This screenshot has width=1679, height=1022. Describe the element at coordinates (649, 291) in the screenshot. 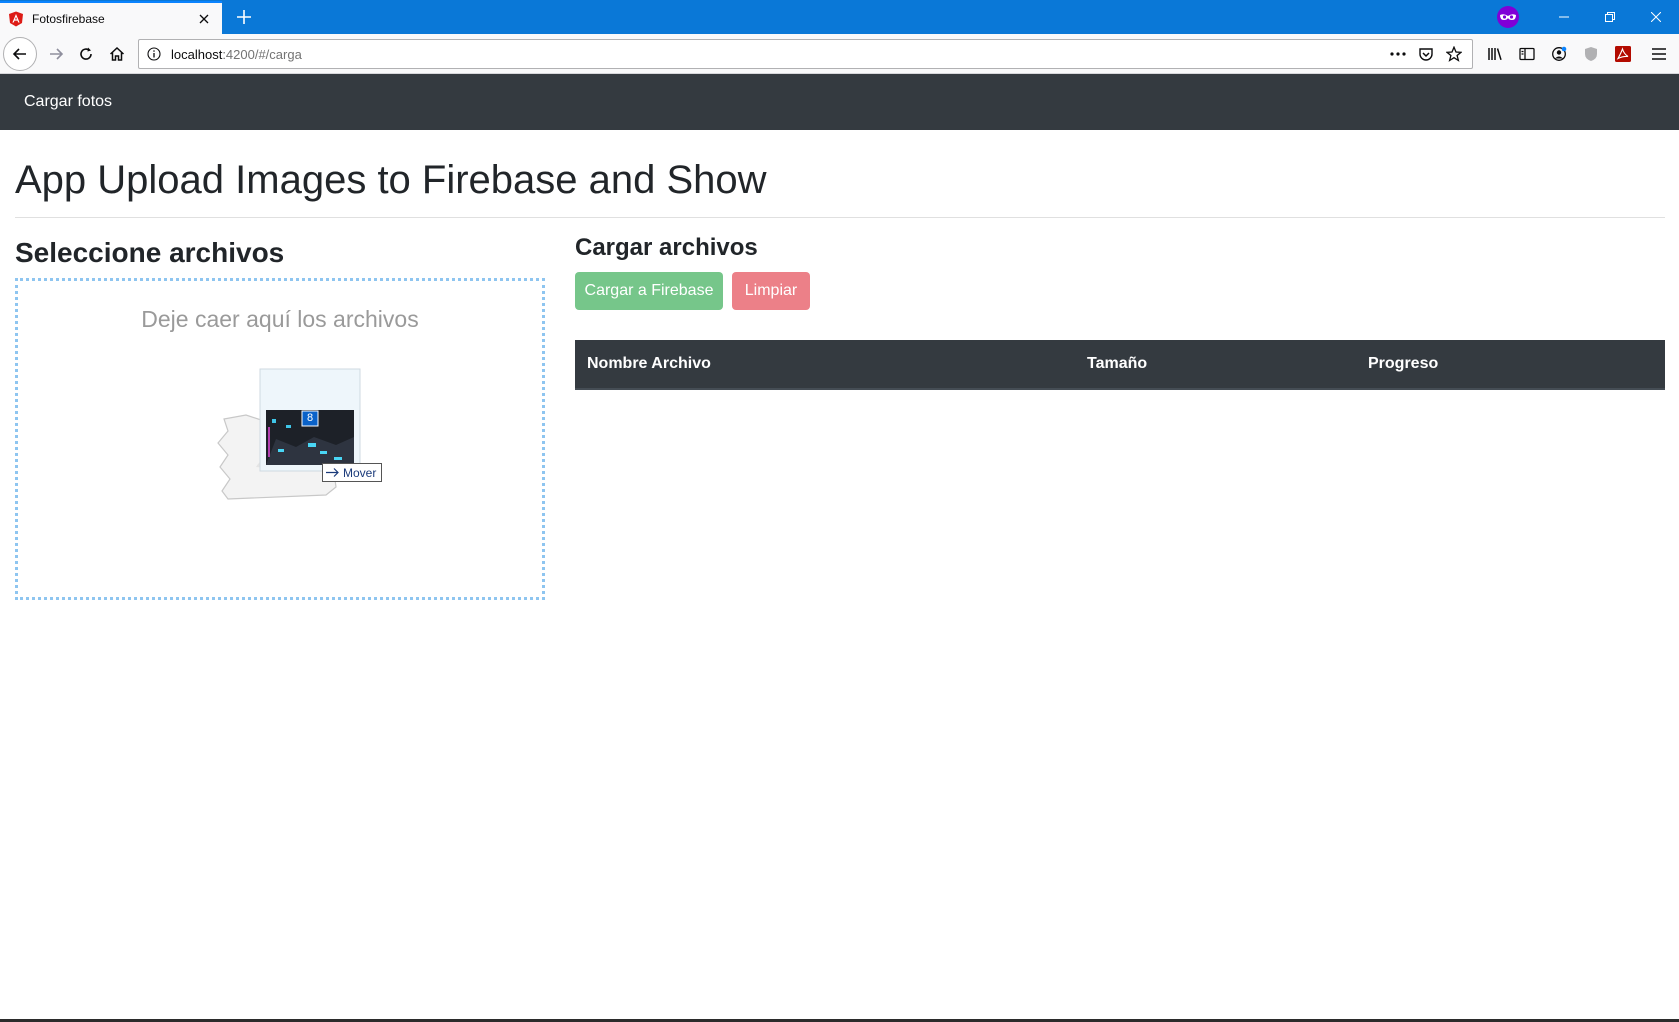

I see `upload-to-firebase-button: Cargar a Firebase` at that location.